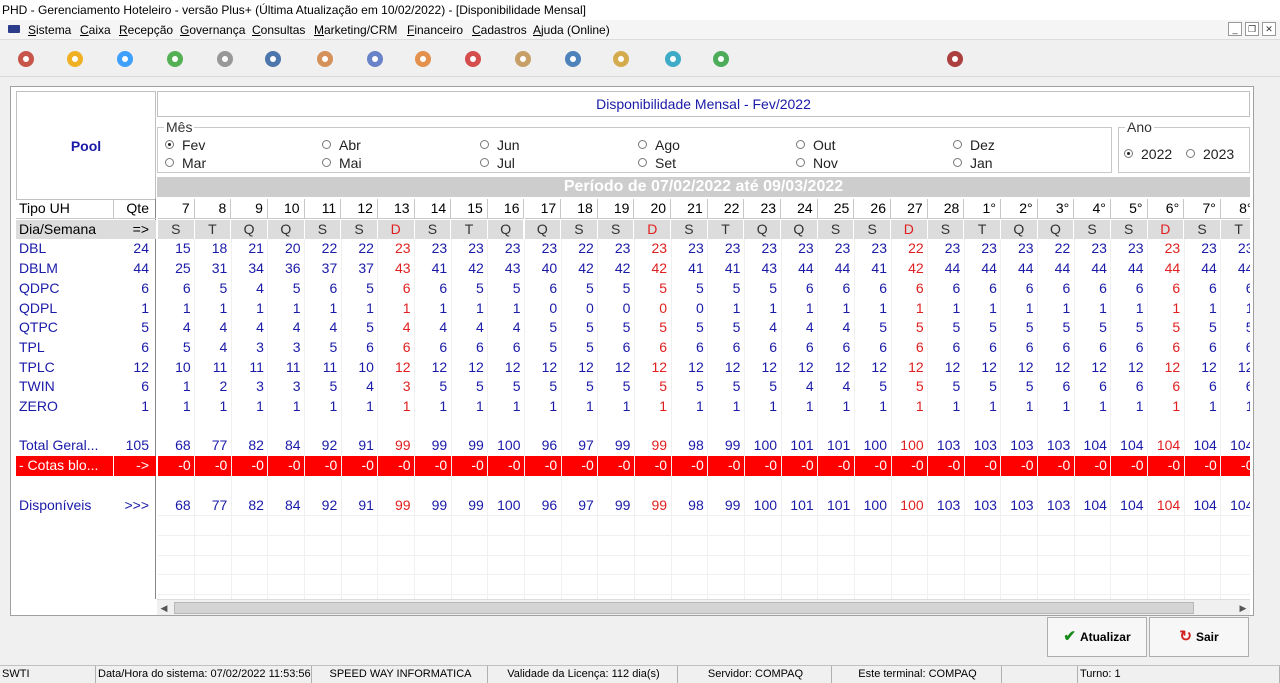 The image size is (1280, 683). Describe the element at coordinates (657, 163) in the screenshot. I see `month-radio-set: Set` at that location.